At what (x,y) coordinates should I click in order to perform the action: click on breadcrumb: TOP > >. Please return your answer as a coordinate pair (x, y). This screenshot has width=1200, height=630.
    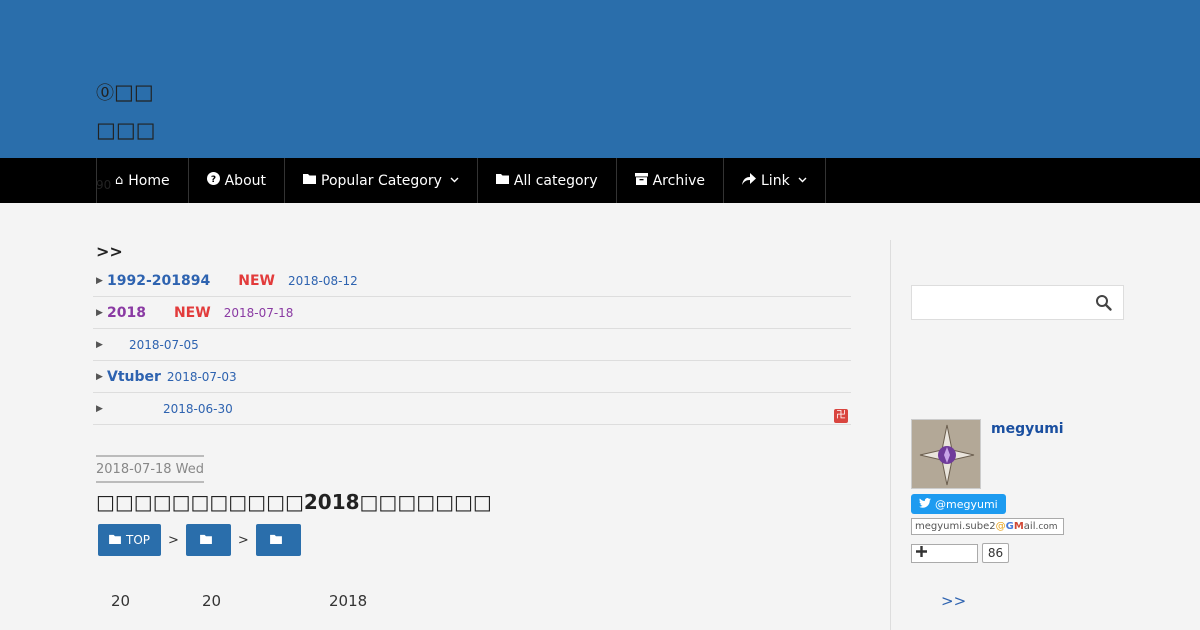
    Looking at the image, I should click on (199, 540).